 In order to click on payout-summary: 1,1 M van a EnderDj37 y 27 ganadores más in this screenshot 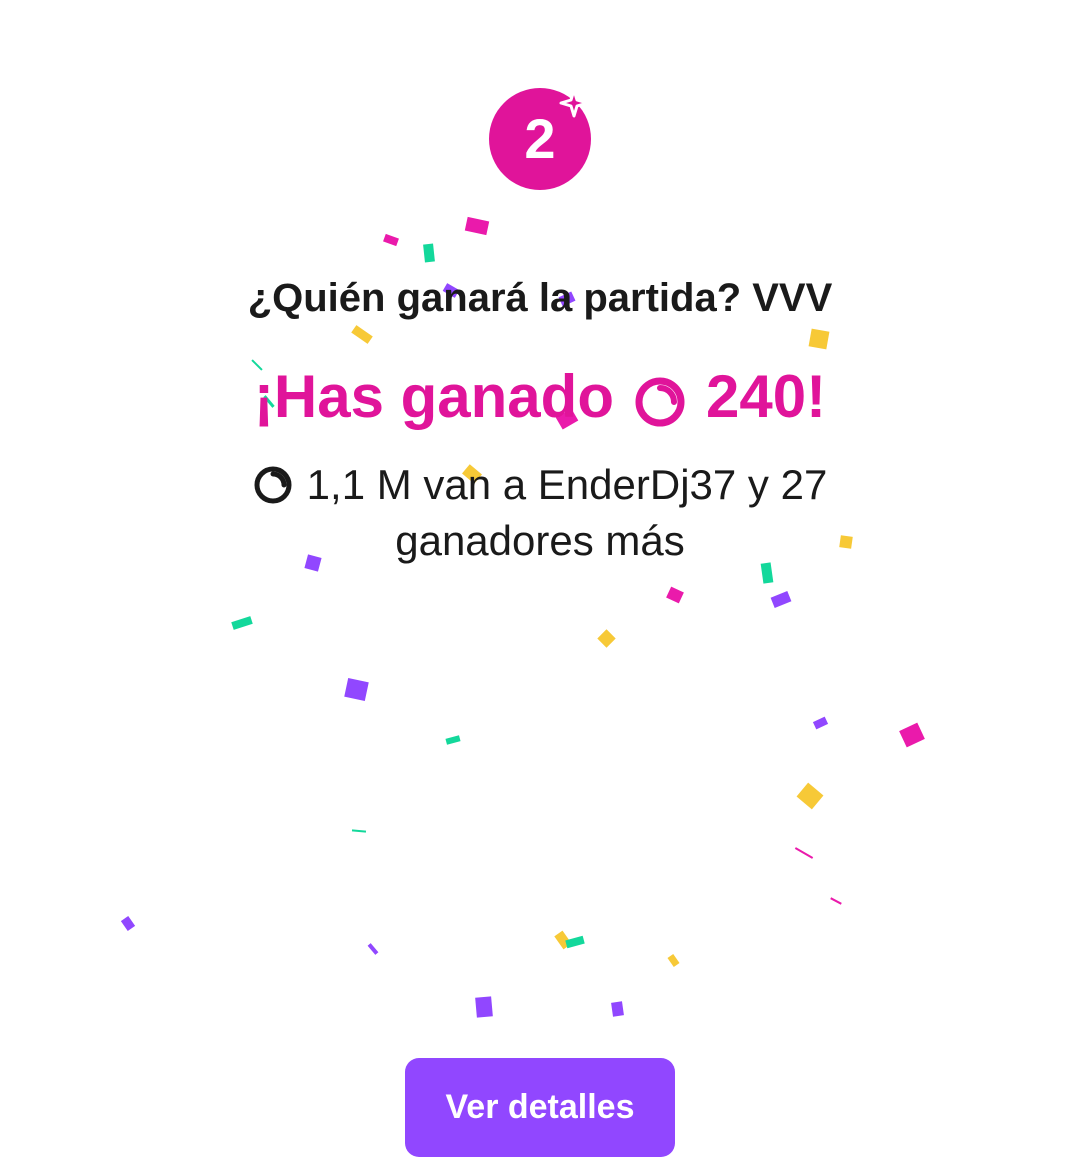, I will do `click(540, 513)`.